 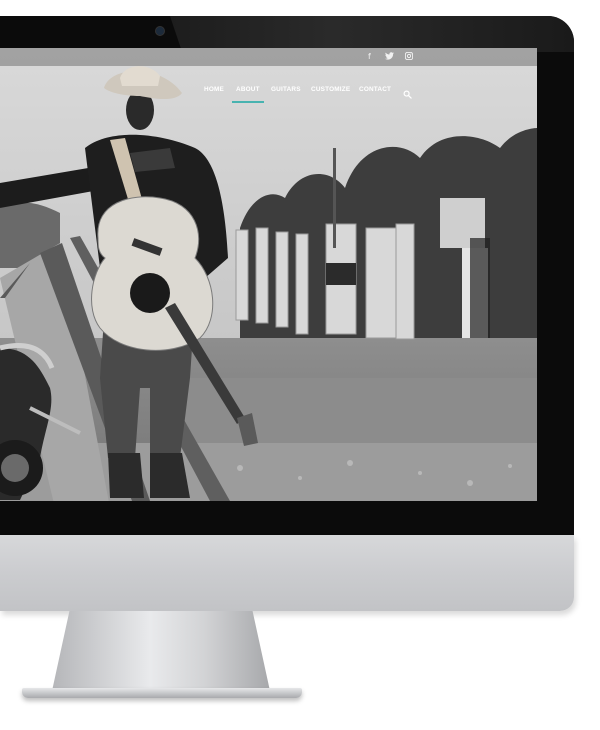 What do you see at coordinates (286, 92) in the screenshot?
I see `nav-guitars: GUITARS` at bounding box center [286, 92].